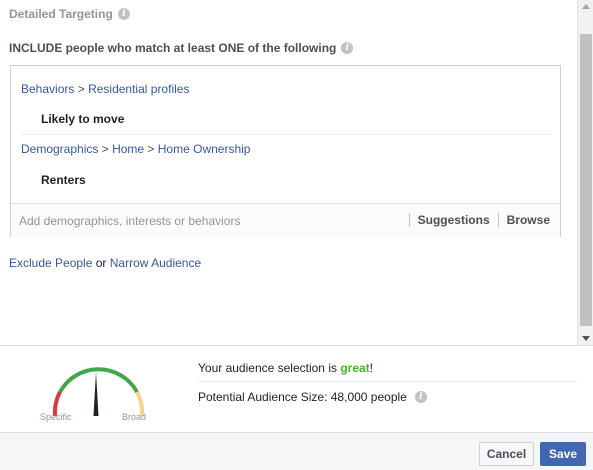 Image resolution: width=593 pixels, height=470 pixels. Describe the element at coordinates (506, 454) in the screenshot. I see `cancel-button: Cancel` at that location.